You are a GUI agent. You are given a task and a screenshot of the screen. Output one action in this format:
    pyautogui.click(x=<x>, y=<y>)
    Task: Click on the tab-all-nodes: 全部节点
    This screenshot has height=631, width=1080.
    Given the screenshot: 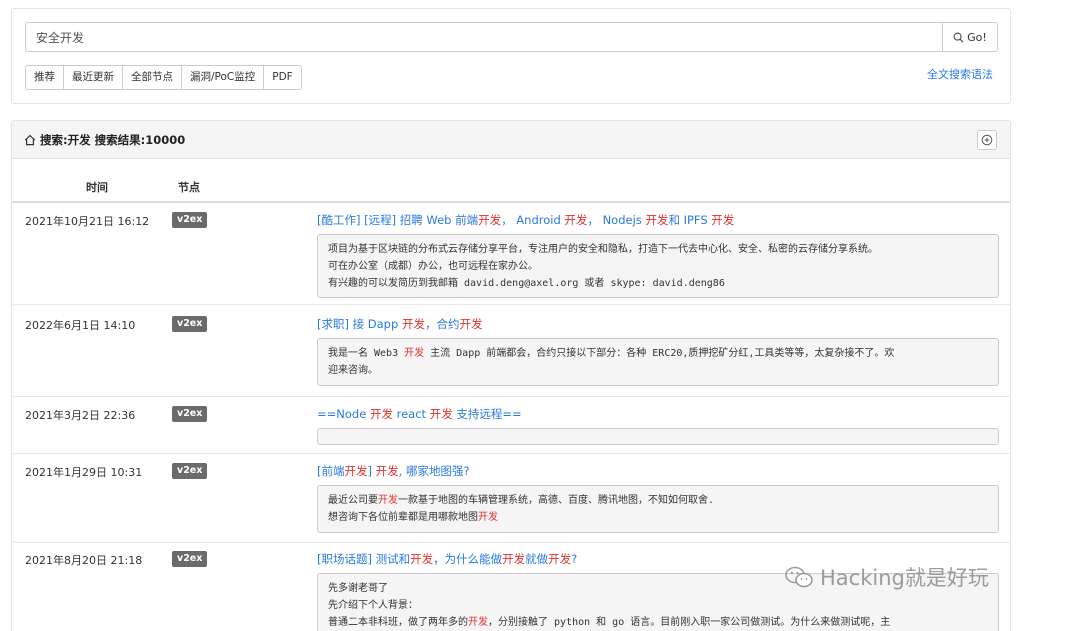 What is the action you would take?
    pyautogui.click(x=152, y=77)
    